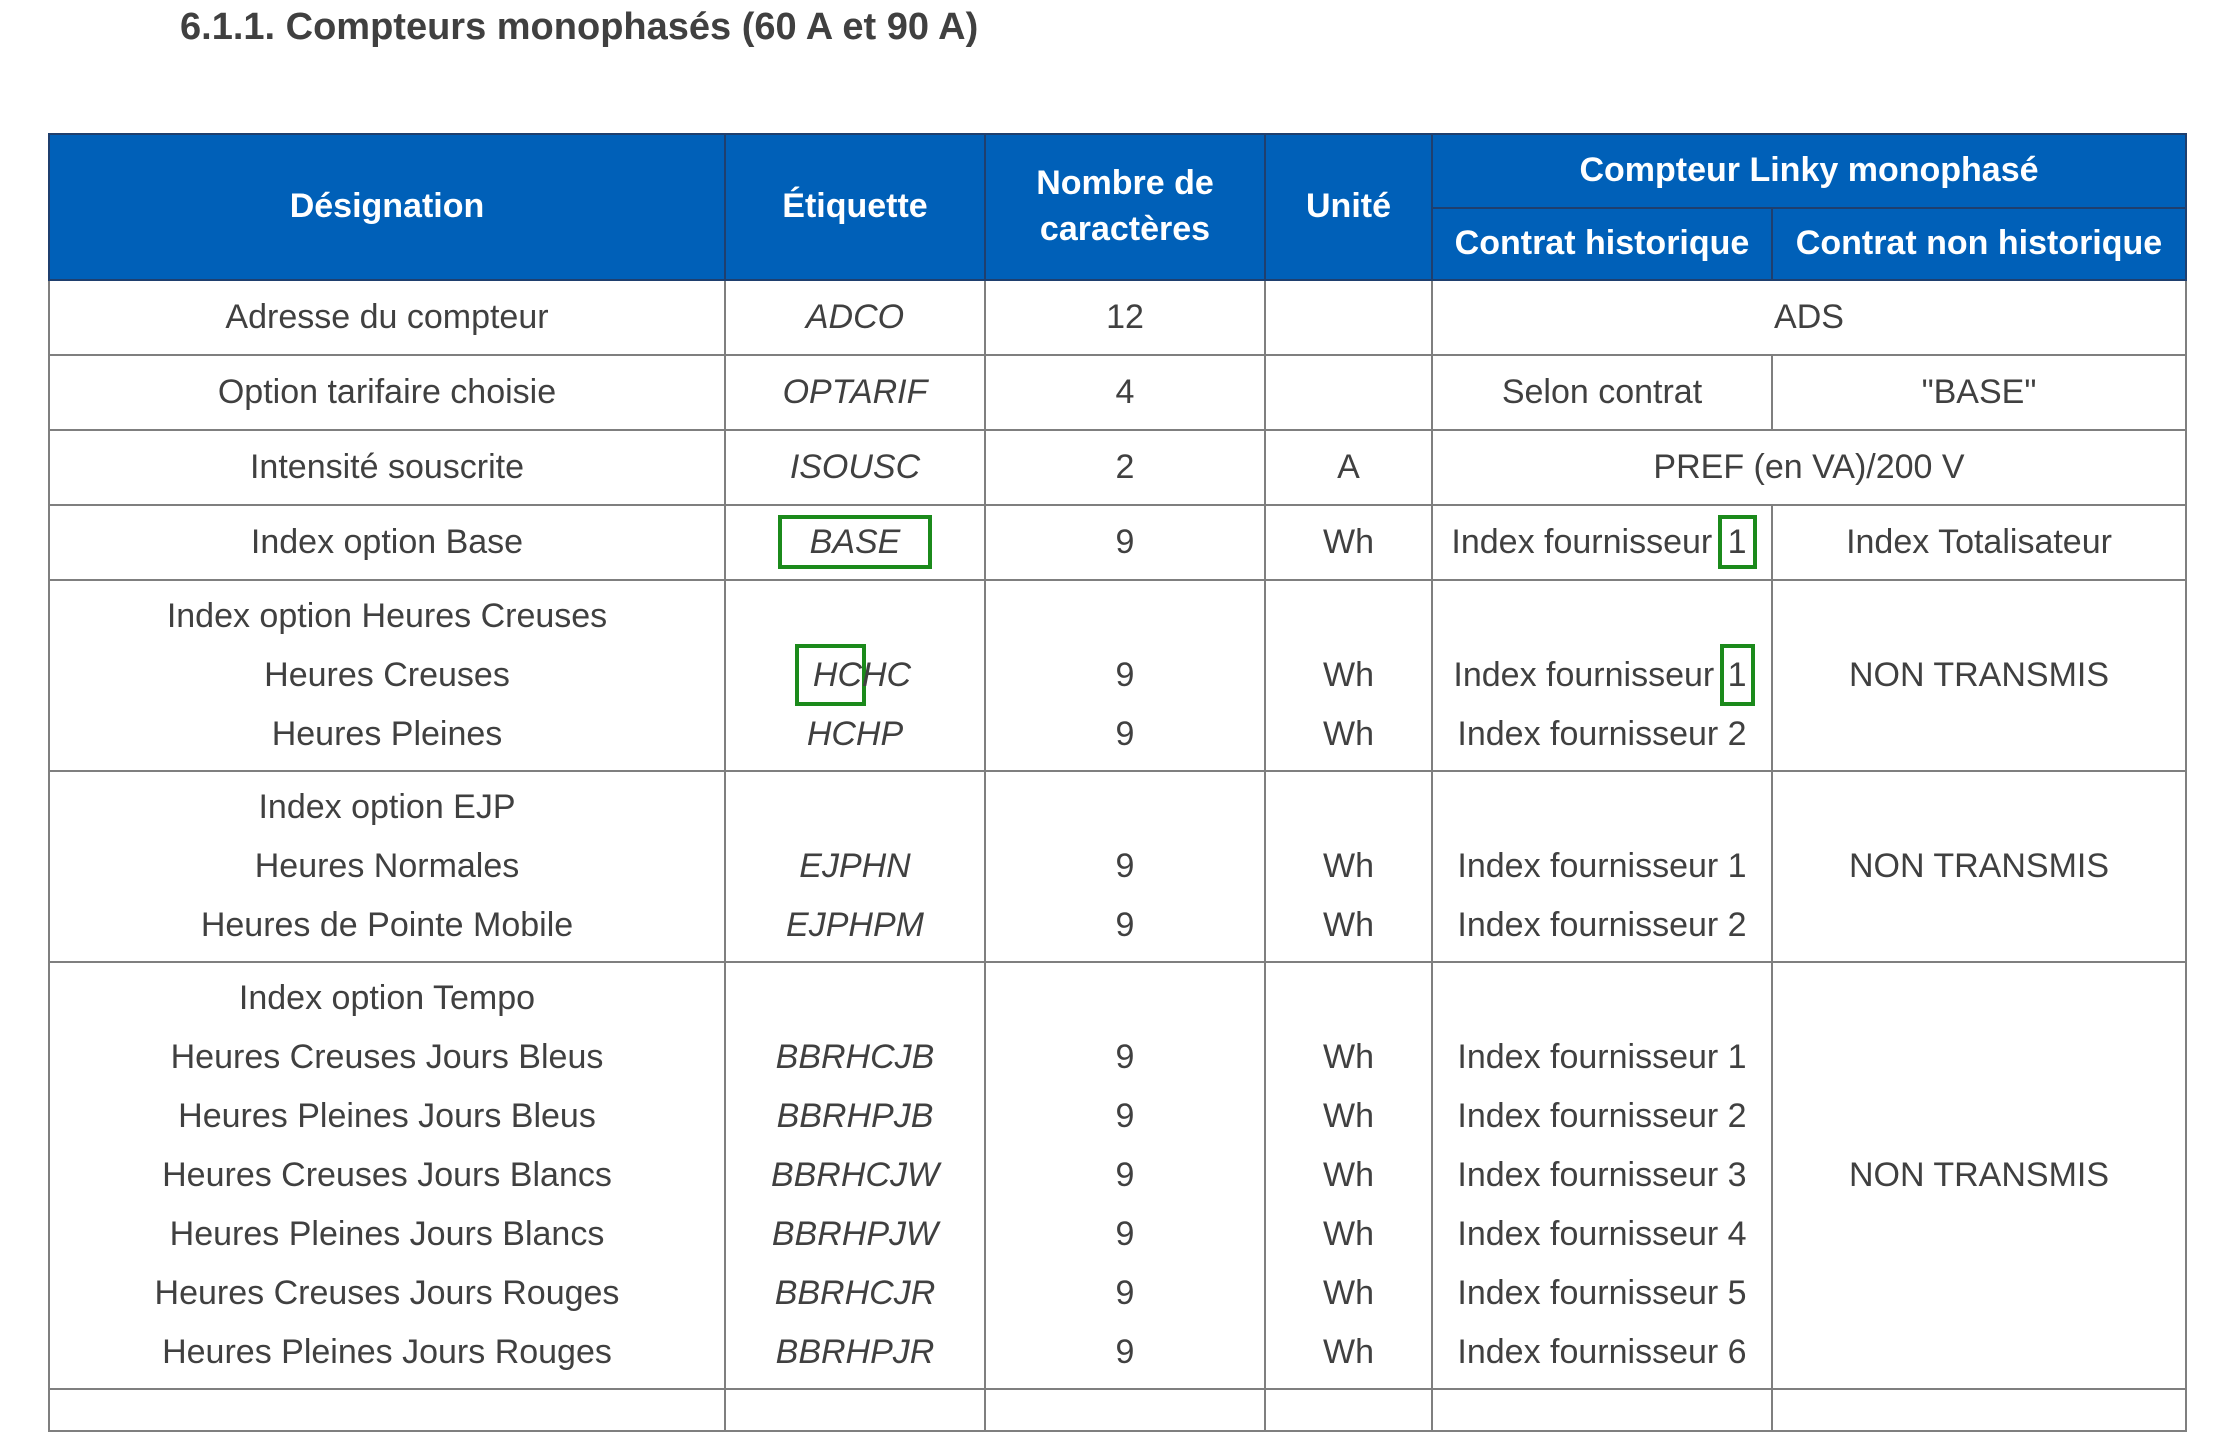 The image size is (2229, 1432). I want to click on group-line-designation: Heures Normales, so click(387, 866).